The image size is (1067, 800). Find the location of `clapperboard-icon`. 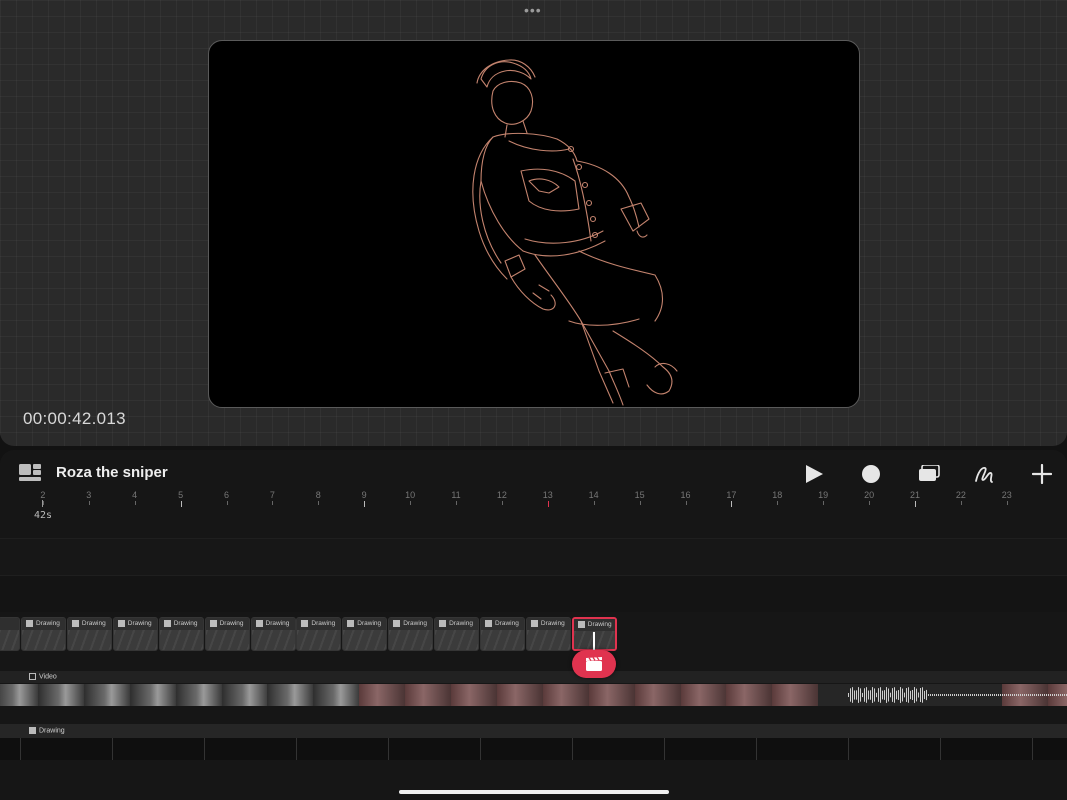

clapperboard-icon is located at coordinates (594, 663).